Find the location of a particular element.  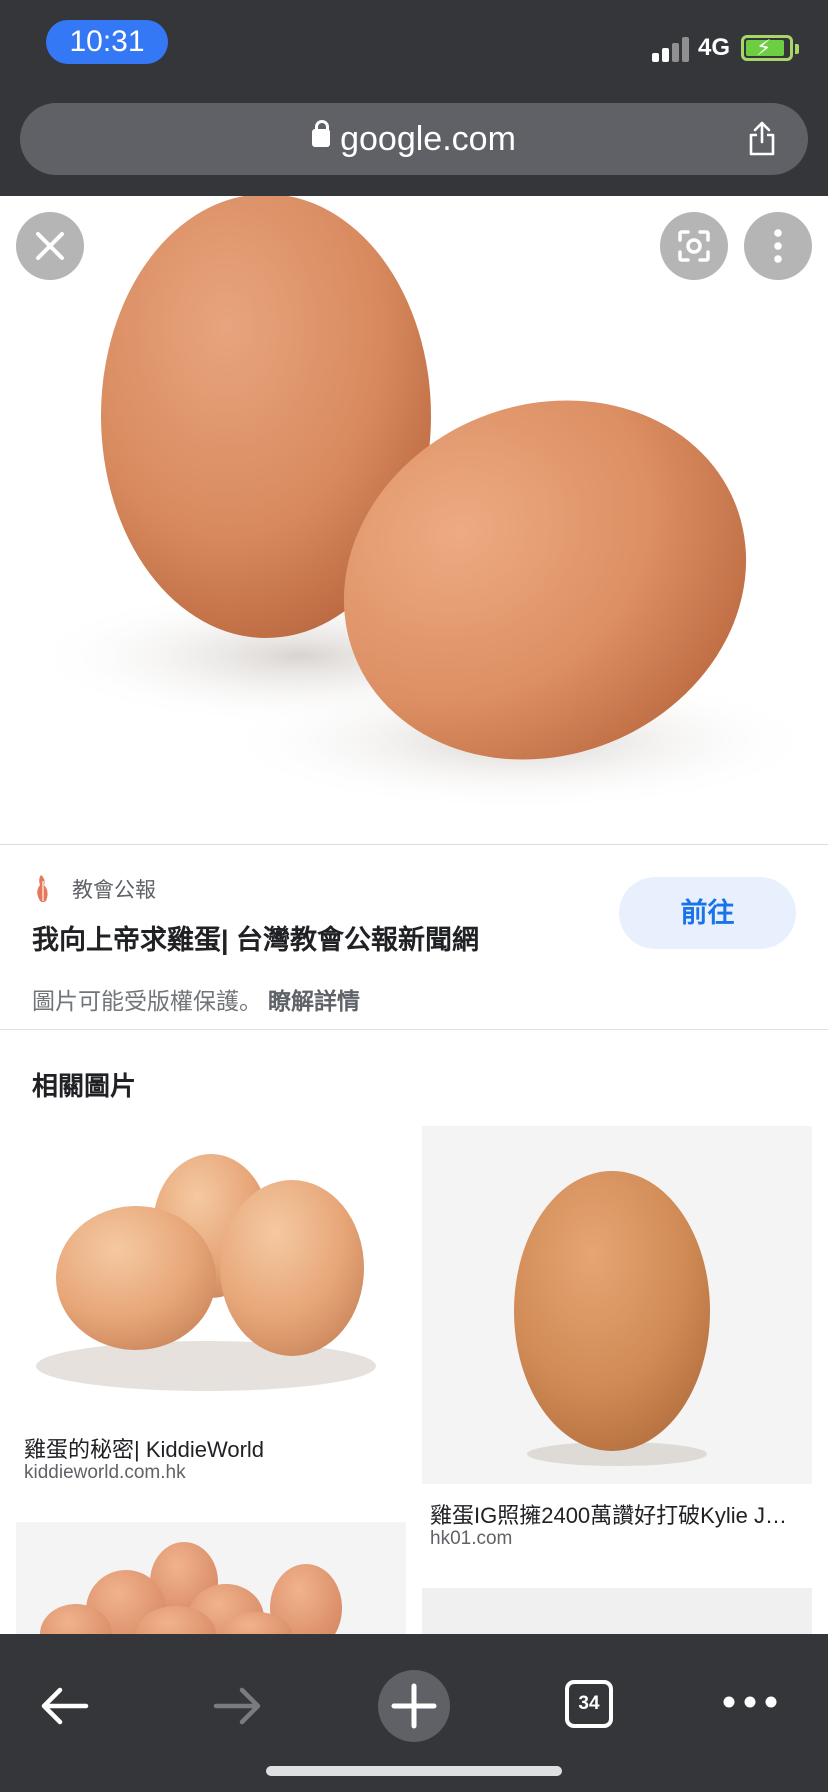

related-image-domain: kiddieworld.com.hk is located at coordinates (105, 1472).